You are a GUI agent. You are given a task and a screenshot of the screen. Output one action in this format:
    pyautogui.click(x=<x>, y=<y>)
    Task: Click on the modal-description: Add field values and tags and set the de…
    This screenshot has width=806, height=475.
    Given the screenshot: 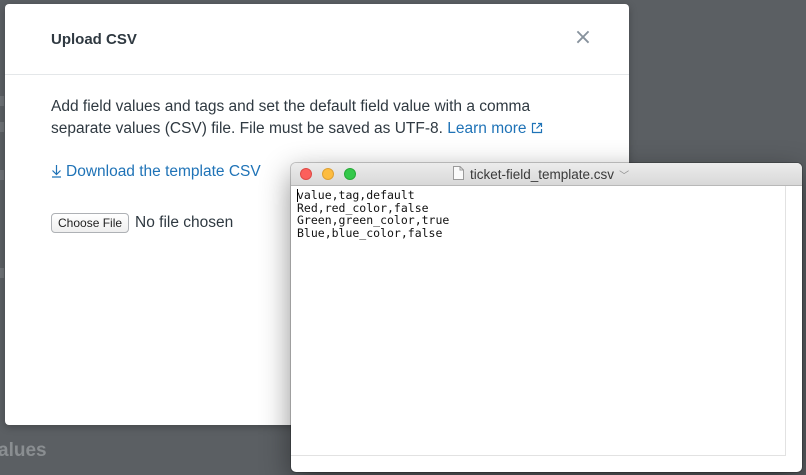 What is the action you would take?
    pyautogui.click(x=321, y=118)
    